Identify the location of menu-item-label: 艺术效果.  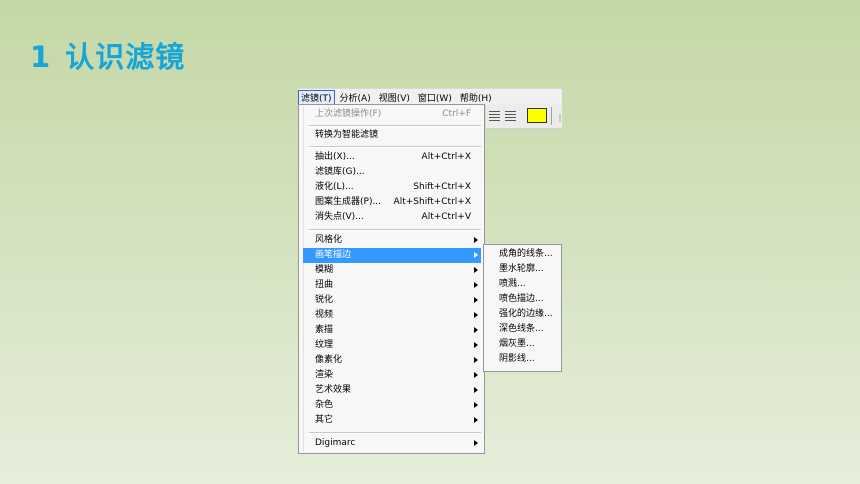
(333, 390).